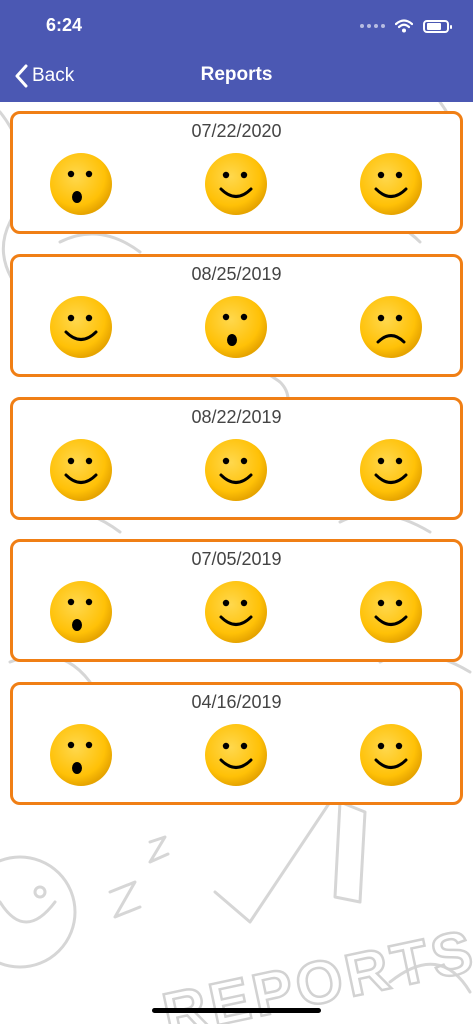  I want to click on page-title: Reports, so click(236, 74).